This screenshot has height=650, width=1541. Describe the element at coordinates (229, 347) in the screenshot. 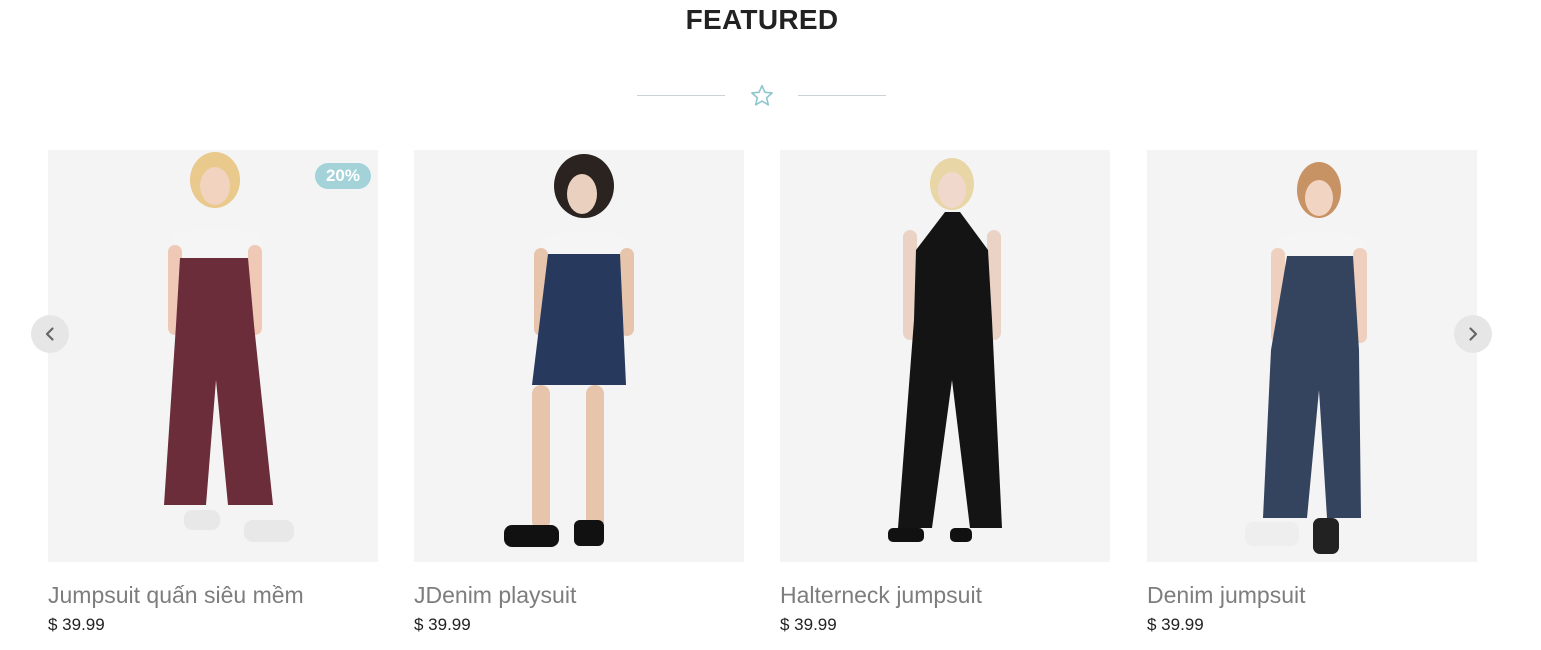

I see `model-wine-jumpsuit-photo` at that location.